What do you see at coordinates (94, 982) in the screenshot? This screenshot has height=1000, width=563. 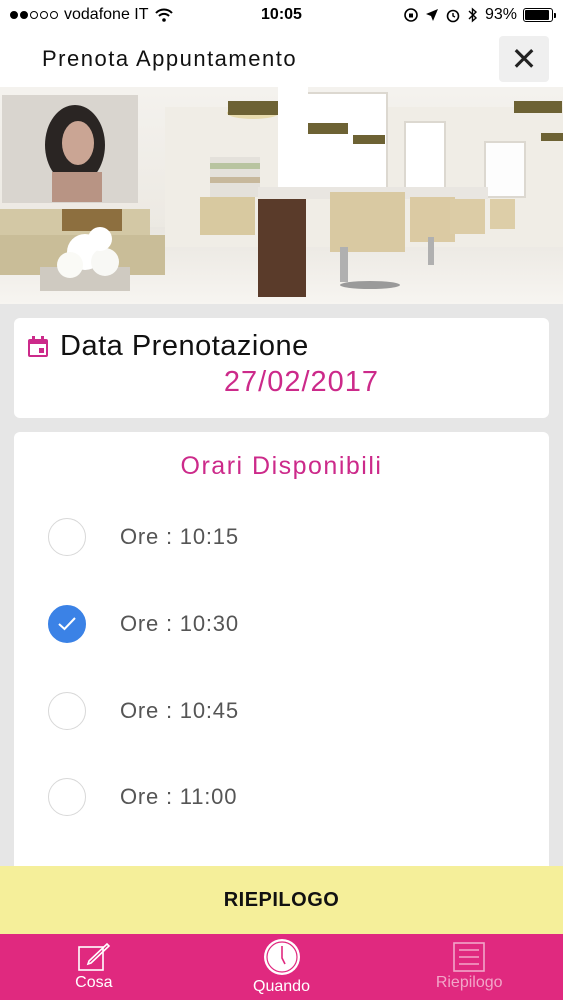 I see `tab-label: Cosa` at bounding box center [94, 982].